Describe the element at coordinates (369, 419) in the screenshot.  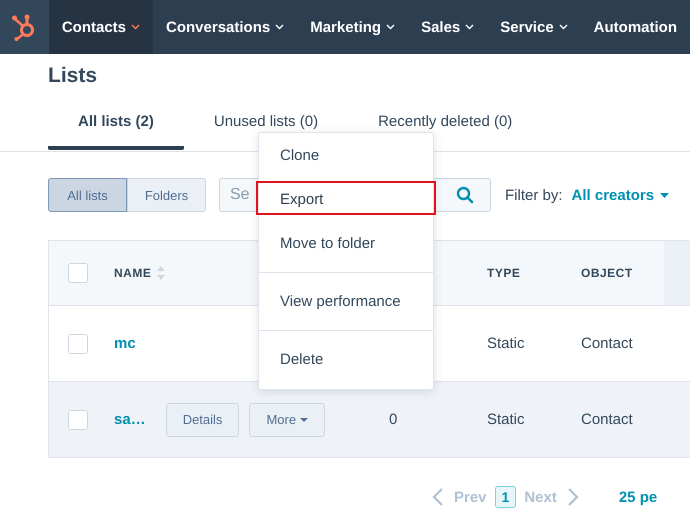
I see `table-row: sa… Details More 0 Static Contact` at that location.